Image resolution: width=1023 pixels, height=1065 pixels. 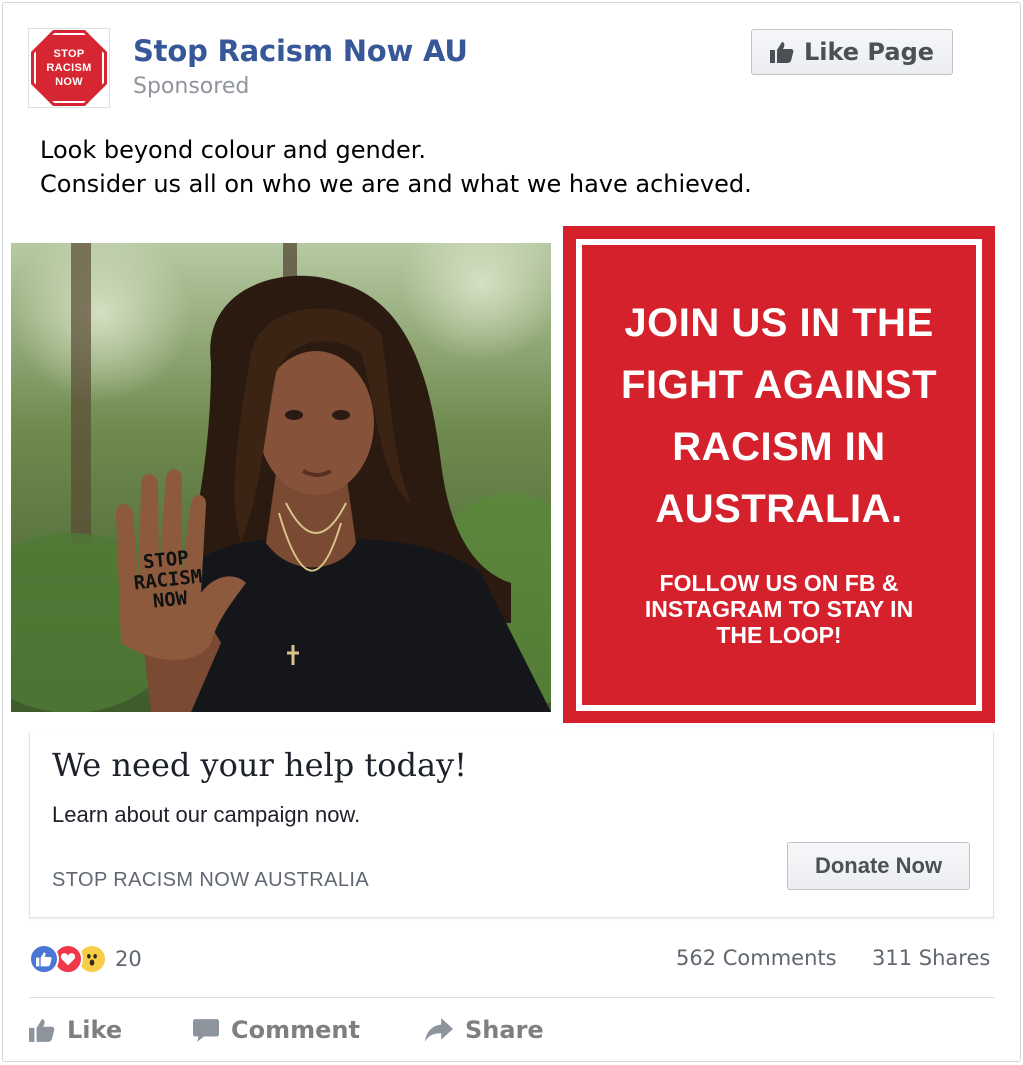 I want to click on post-text-line-1: Look beyond colour and gender., so click(x=233, y=150).